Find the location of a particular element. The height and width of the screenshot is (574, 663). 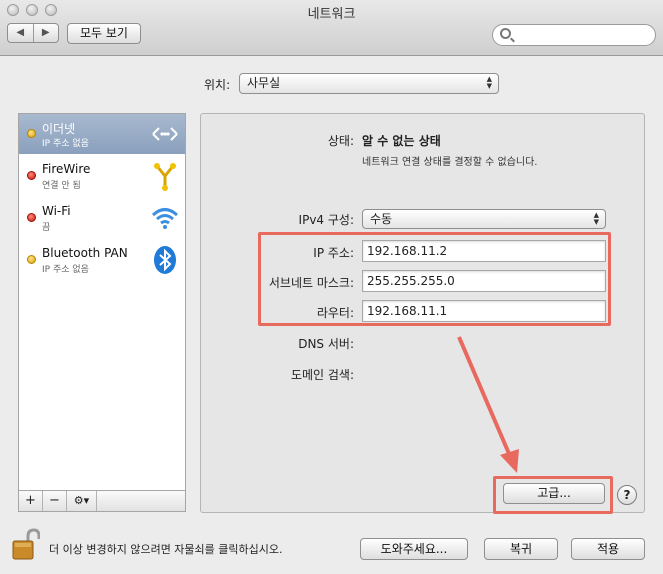

help-button: ? is located at coordinates (627, 495).